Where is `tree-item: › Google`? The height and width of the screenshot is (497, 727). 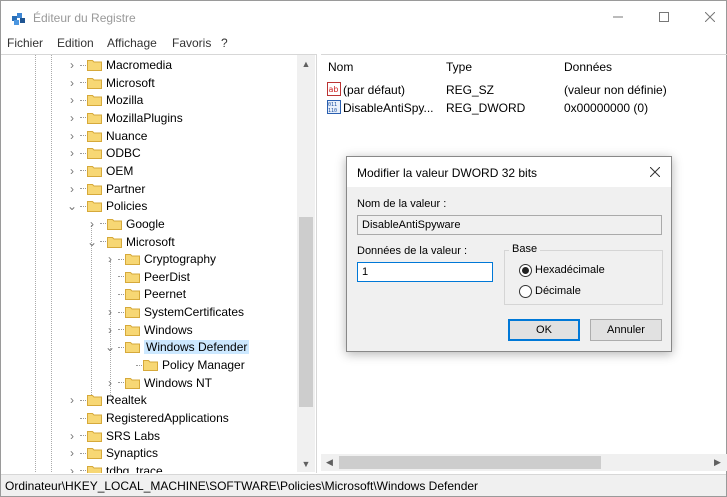 tree-item: › Google is located at coordinates (126, 224).